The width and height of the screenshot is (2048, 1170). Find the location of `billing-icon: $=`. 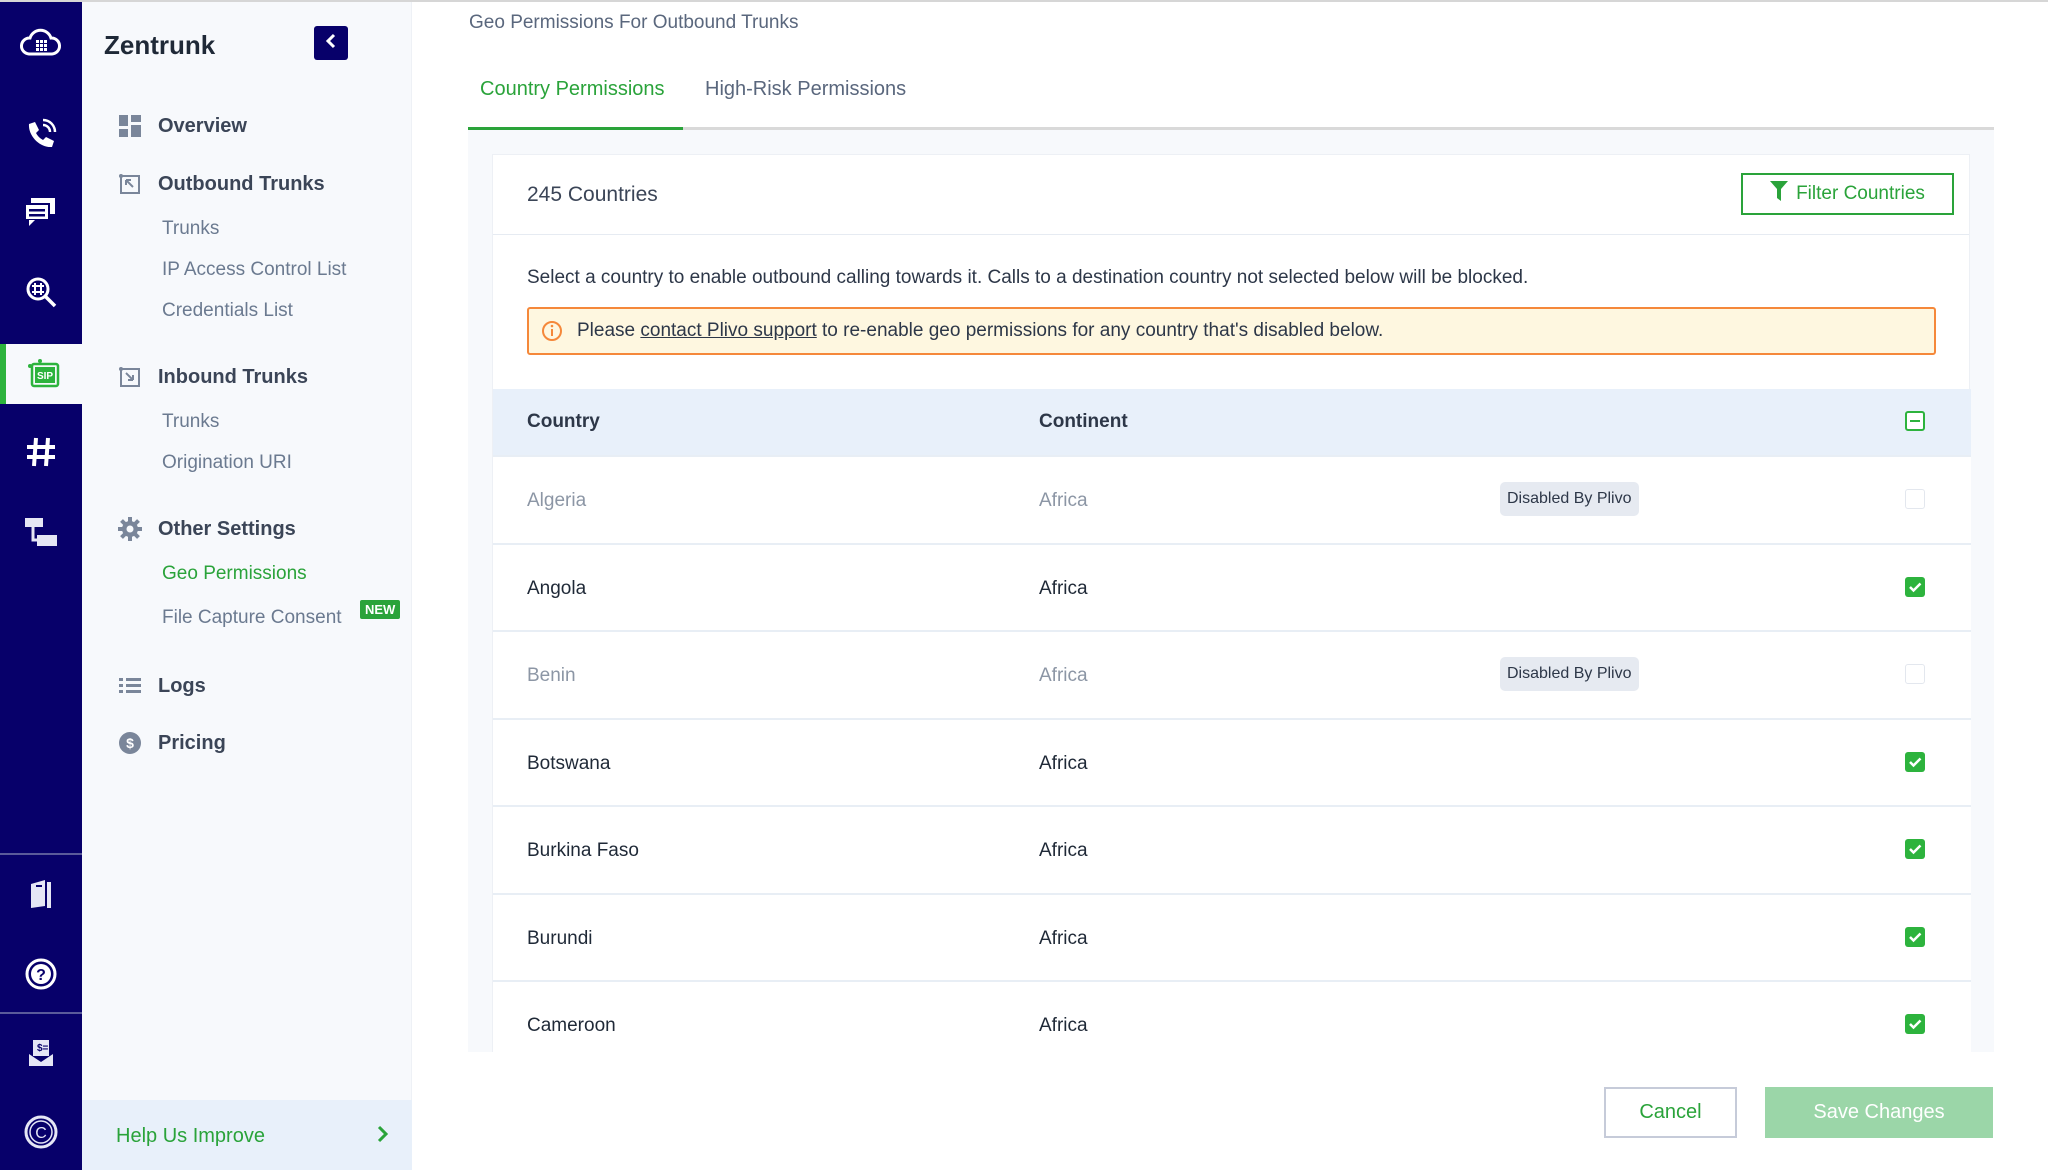

billing-icon: $= is located at coordinates (41, 1054).